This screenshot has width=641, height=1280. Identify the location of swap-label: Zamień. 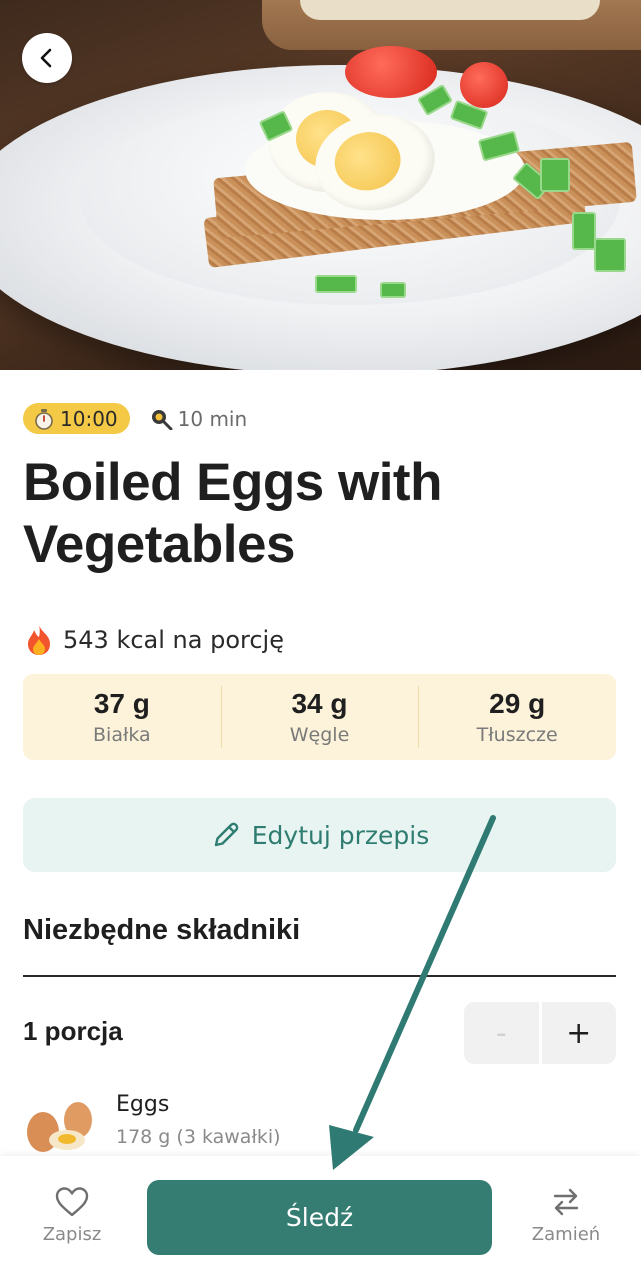
(566, 1234).